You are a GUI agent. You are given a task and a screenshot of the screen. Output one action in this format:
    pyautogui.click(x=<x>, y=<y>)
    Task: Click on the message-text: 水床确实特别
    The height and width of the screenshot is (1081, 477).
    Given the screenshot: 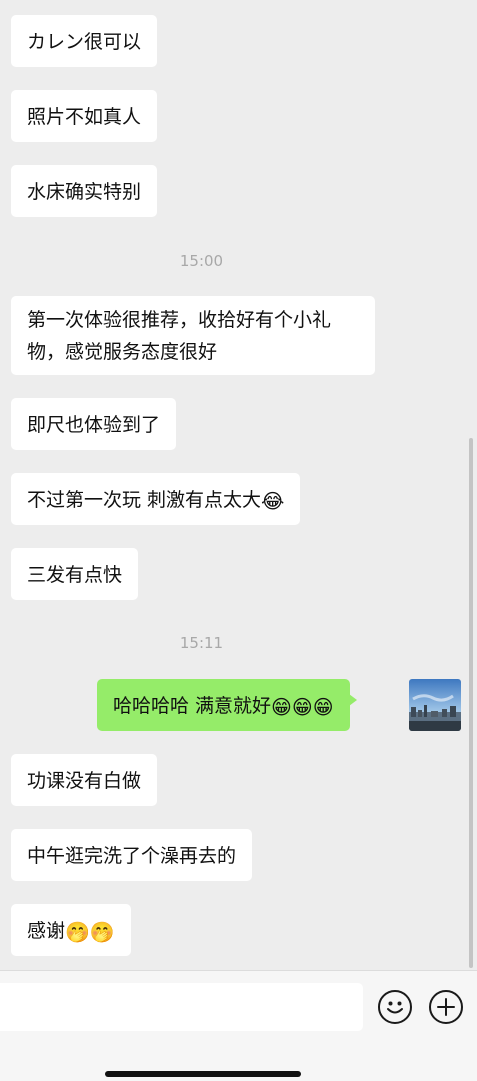 What is the action you would take?
    pyautogui.click(x=84, y=192)
    